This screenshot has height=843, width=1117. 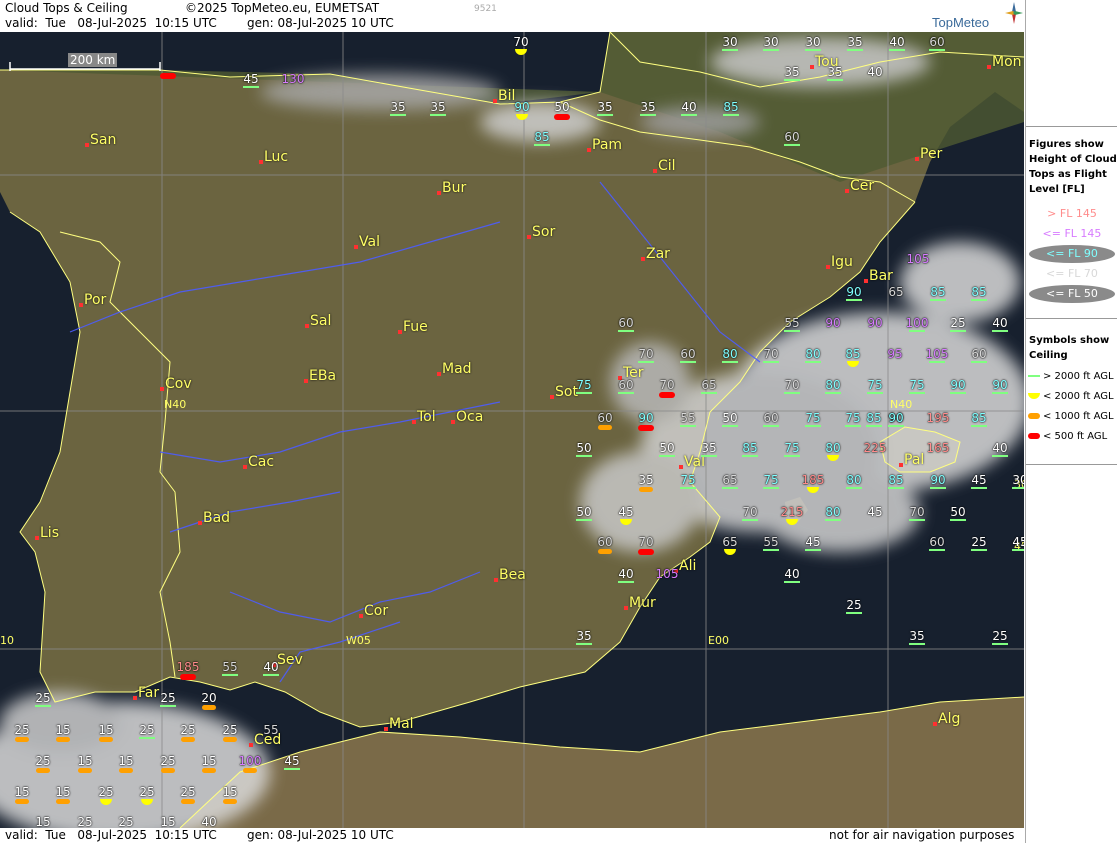 I want to click on cloud-top-value: 75, so click(x=688, y=480).